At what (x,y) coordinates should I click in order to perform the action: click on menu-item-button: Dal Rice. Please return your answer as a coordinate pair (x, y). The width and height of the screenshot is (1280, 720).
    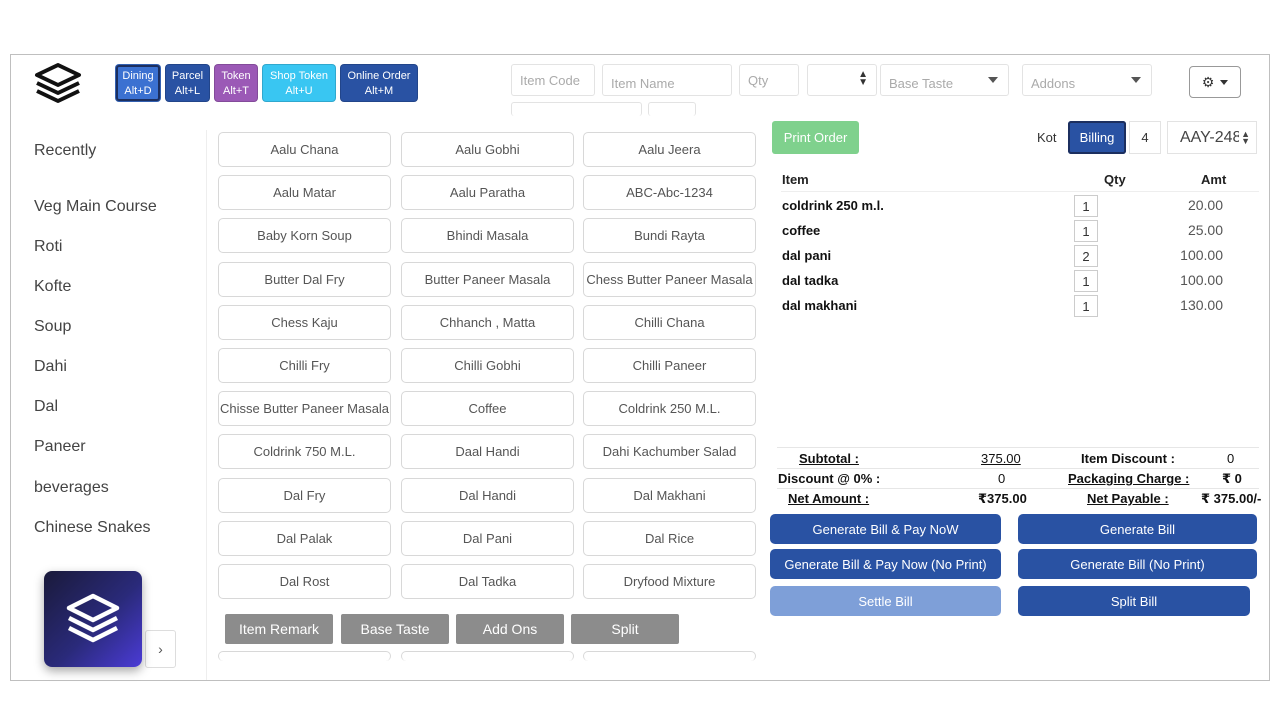
    Looking at the image, I should click on (669, 538).